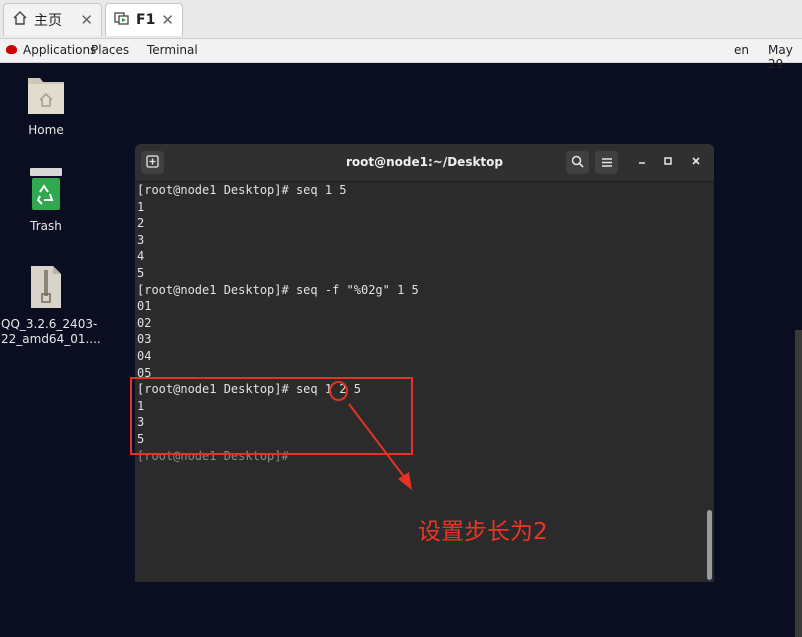 The image size is (802, 637). I want to click on annotation-arrow-icon, so click(380, 446).